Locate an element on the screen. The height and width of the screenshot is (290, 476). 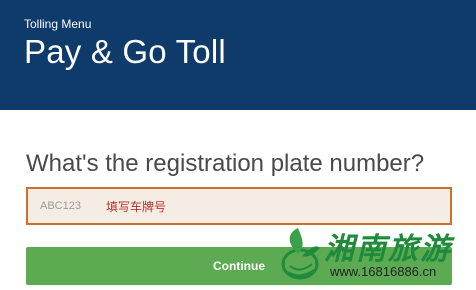
plate-input-placeholder: ABC123 is located at coordinates (60, 206).